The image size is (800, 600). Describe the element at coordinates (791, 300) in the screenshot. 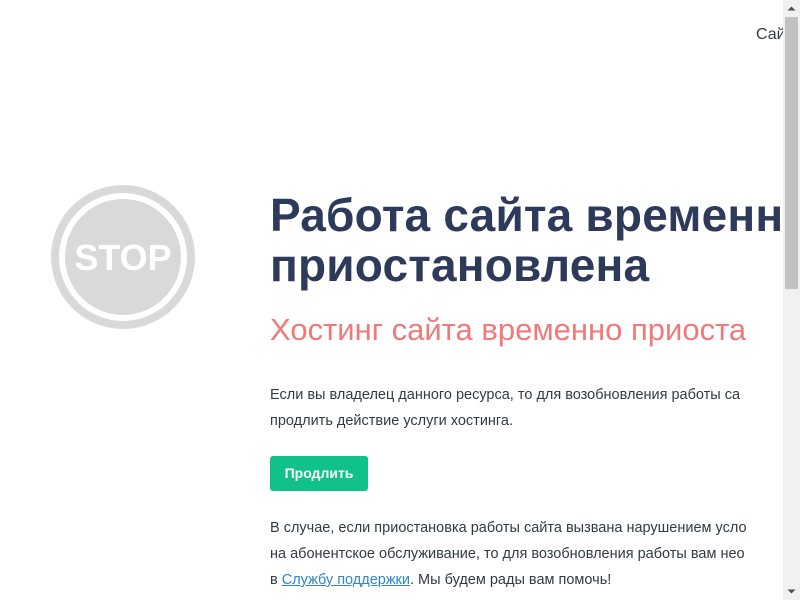

I see `vertical-scrollbar` at that location.